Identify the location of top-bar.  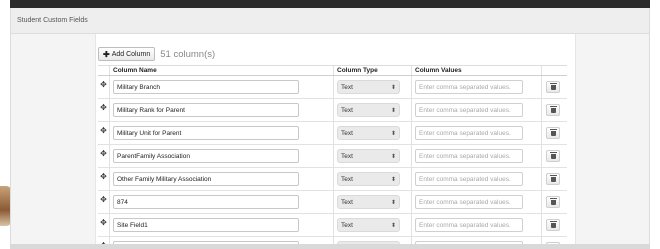
(330, 4).